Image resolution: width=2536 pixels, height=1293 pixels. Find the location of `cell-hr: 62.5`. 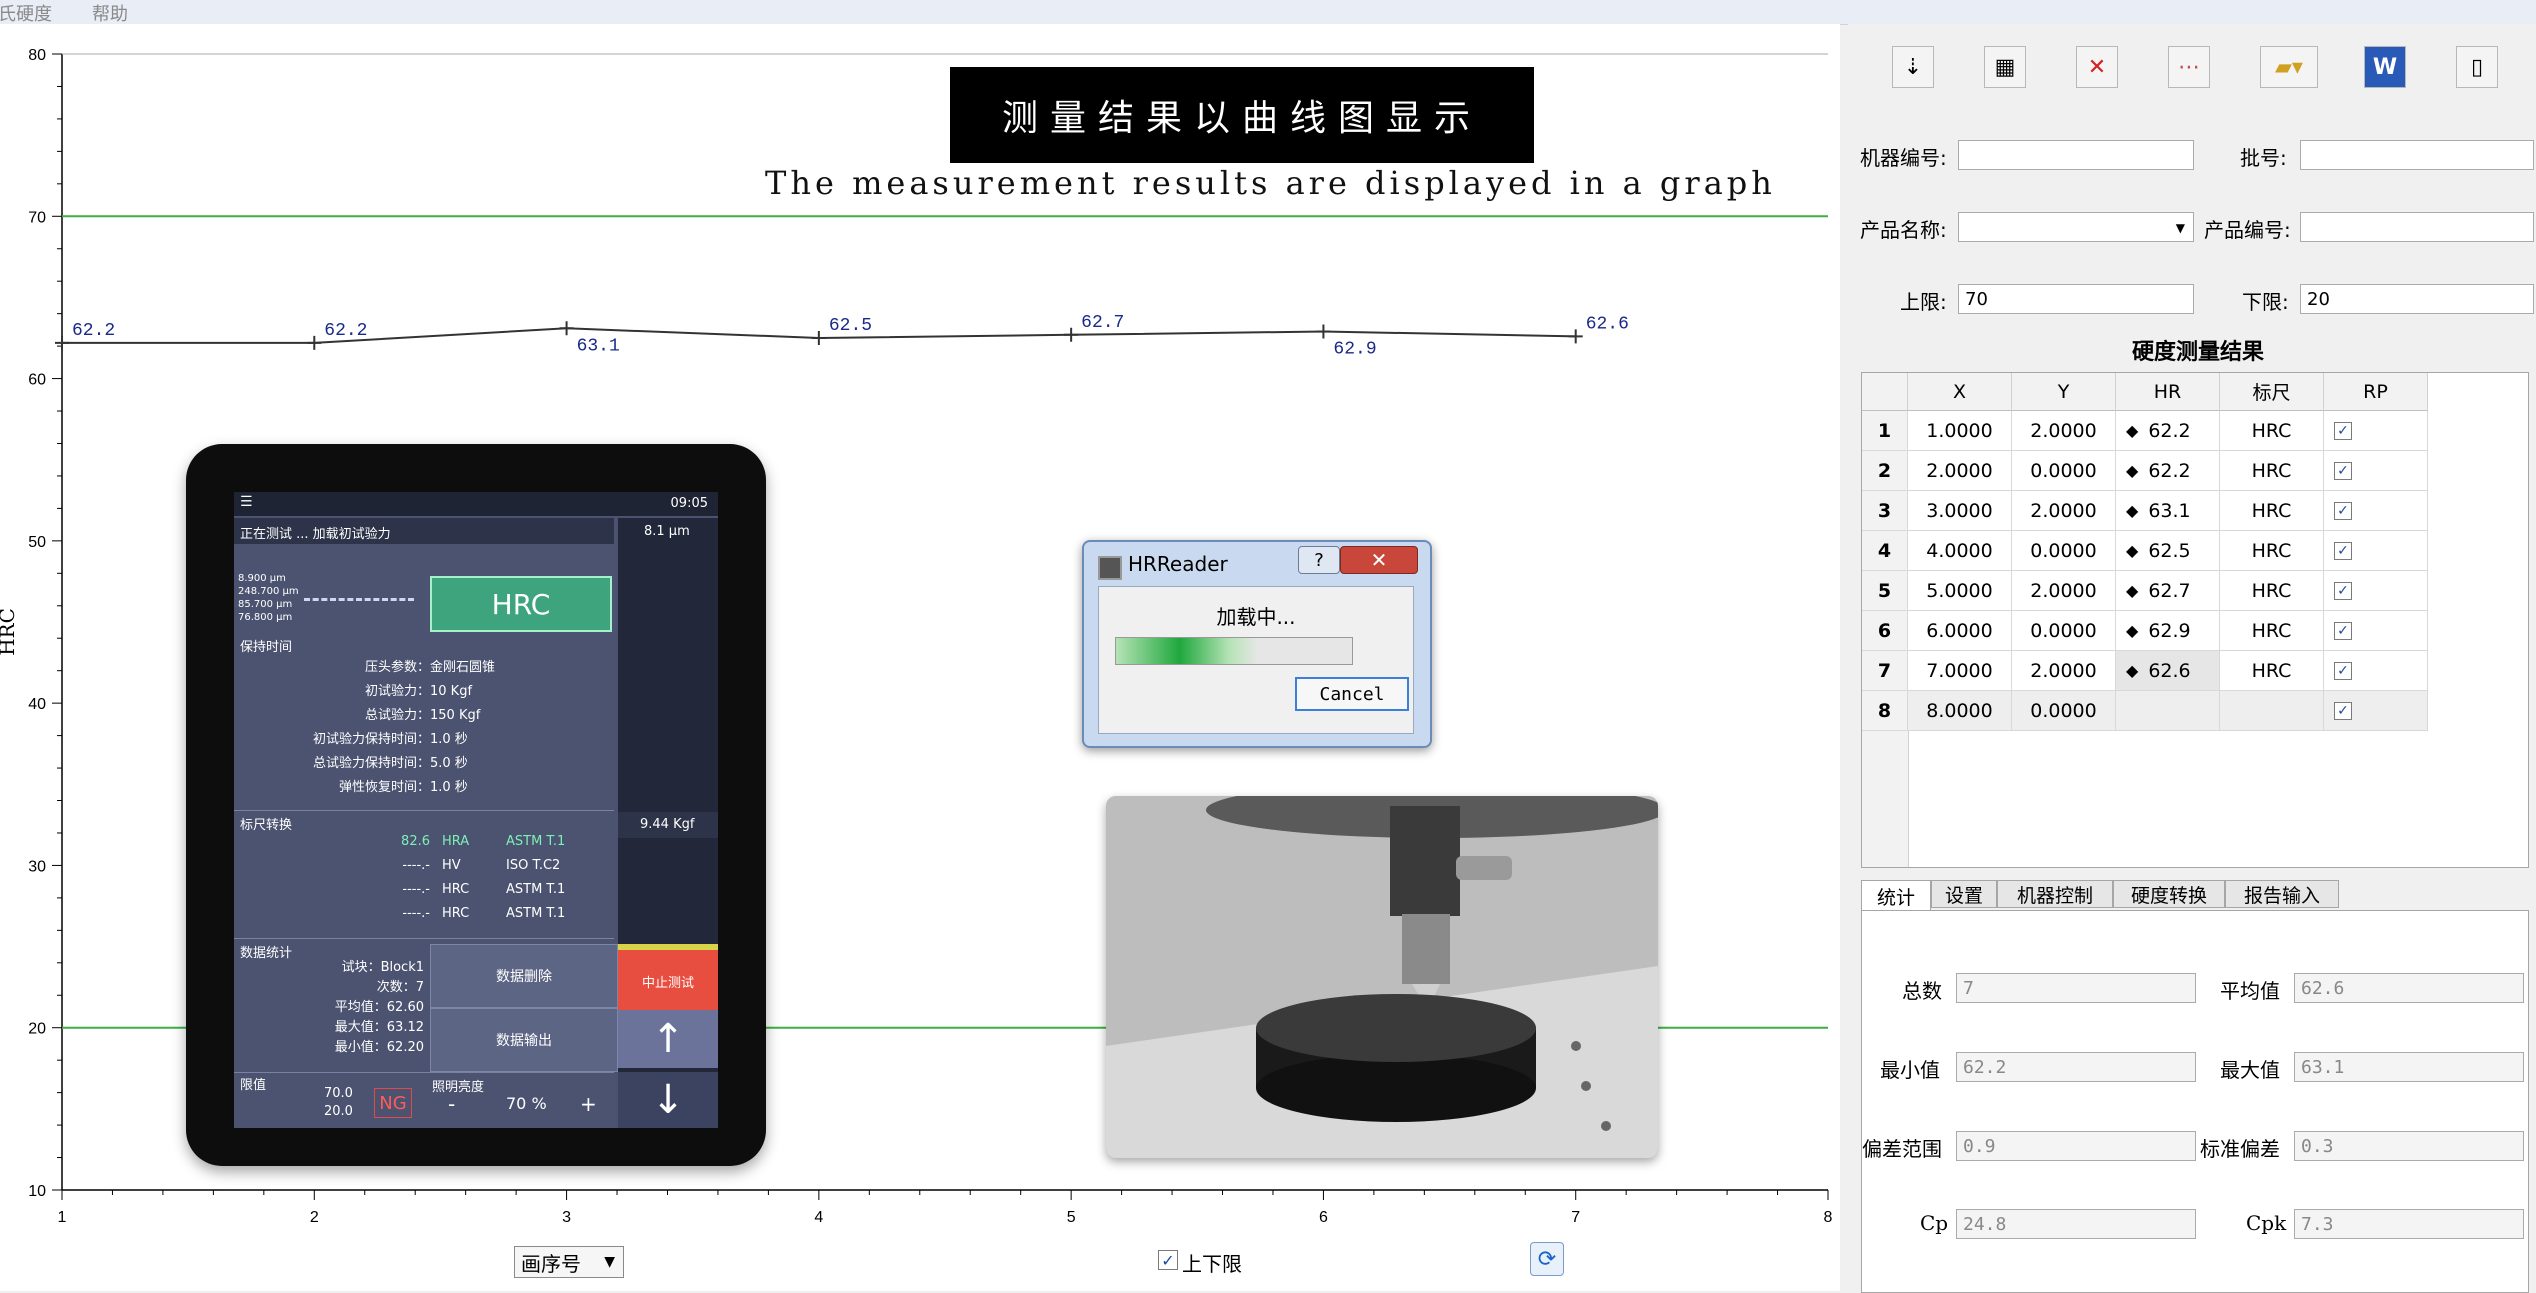

cell-hr: 62.5 is located at coordinates (2168, 551).